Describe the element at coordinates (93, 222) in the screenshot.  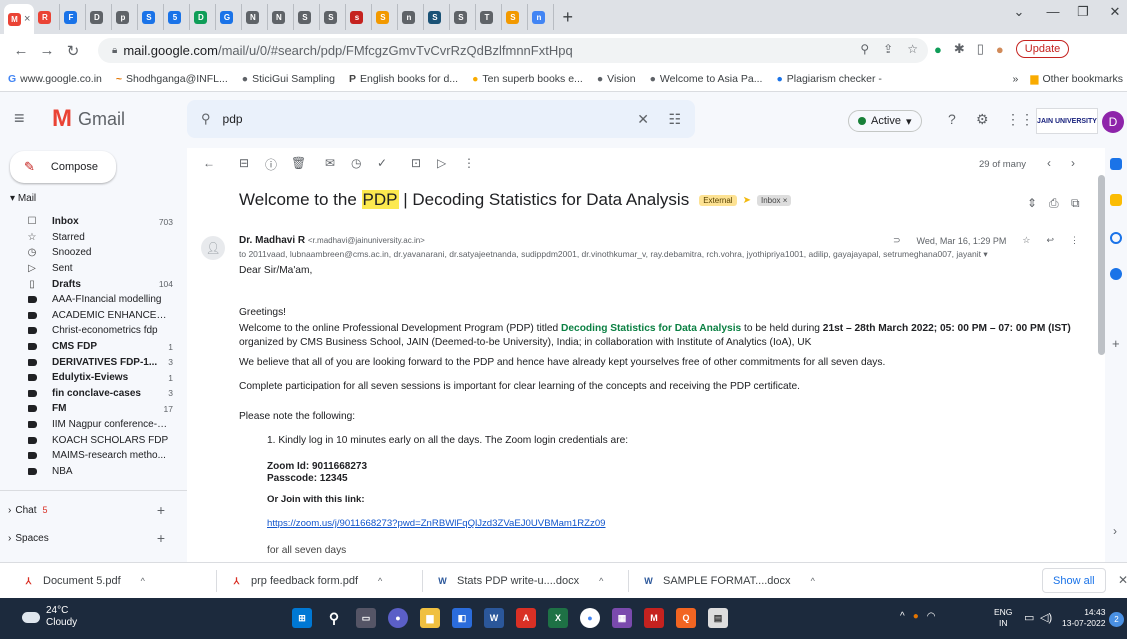
I see `sidebar-folder: ☐ Inbox 703` at that location.